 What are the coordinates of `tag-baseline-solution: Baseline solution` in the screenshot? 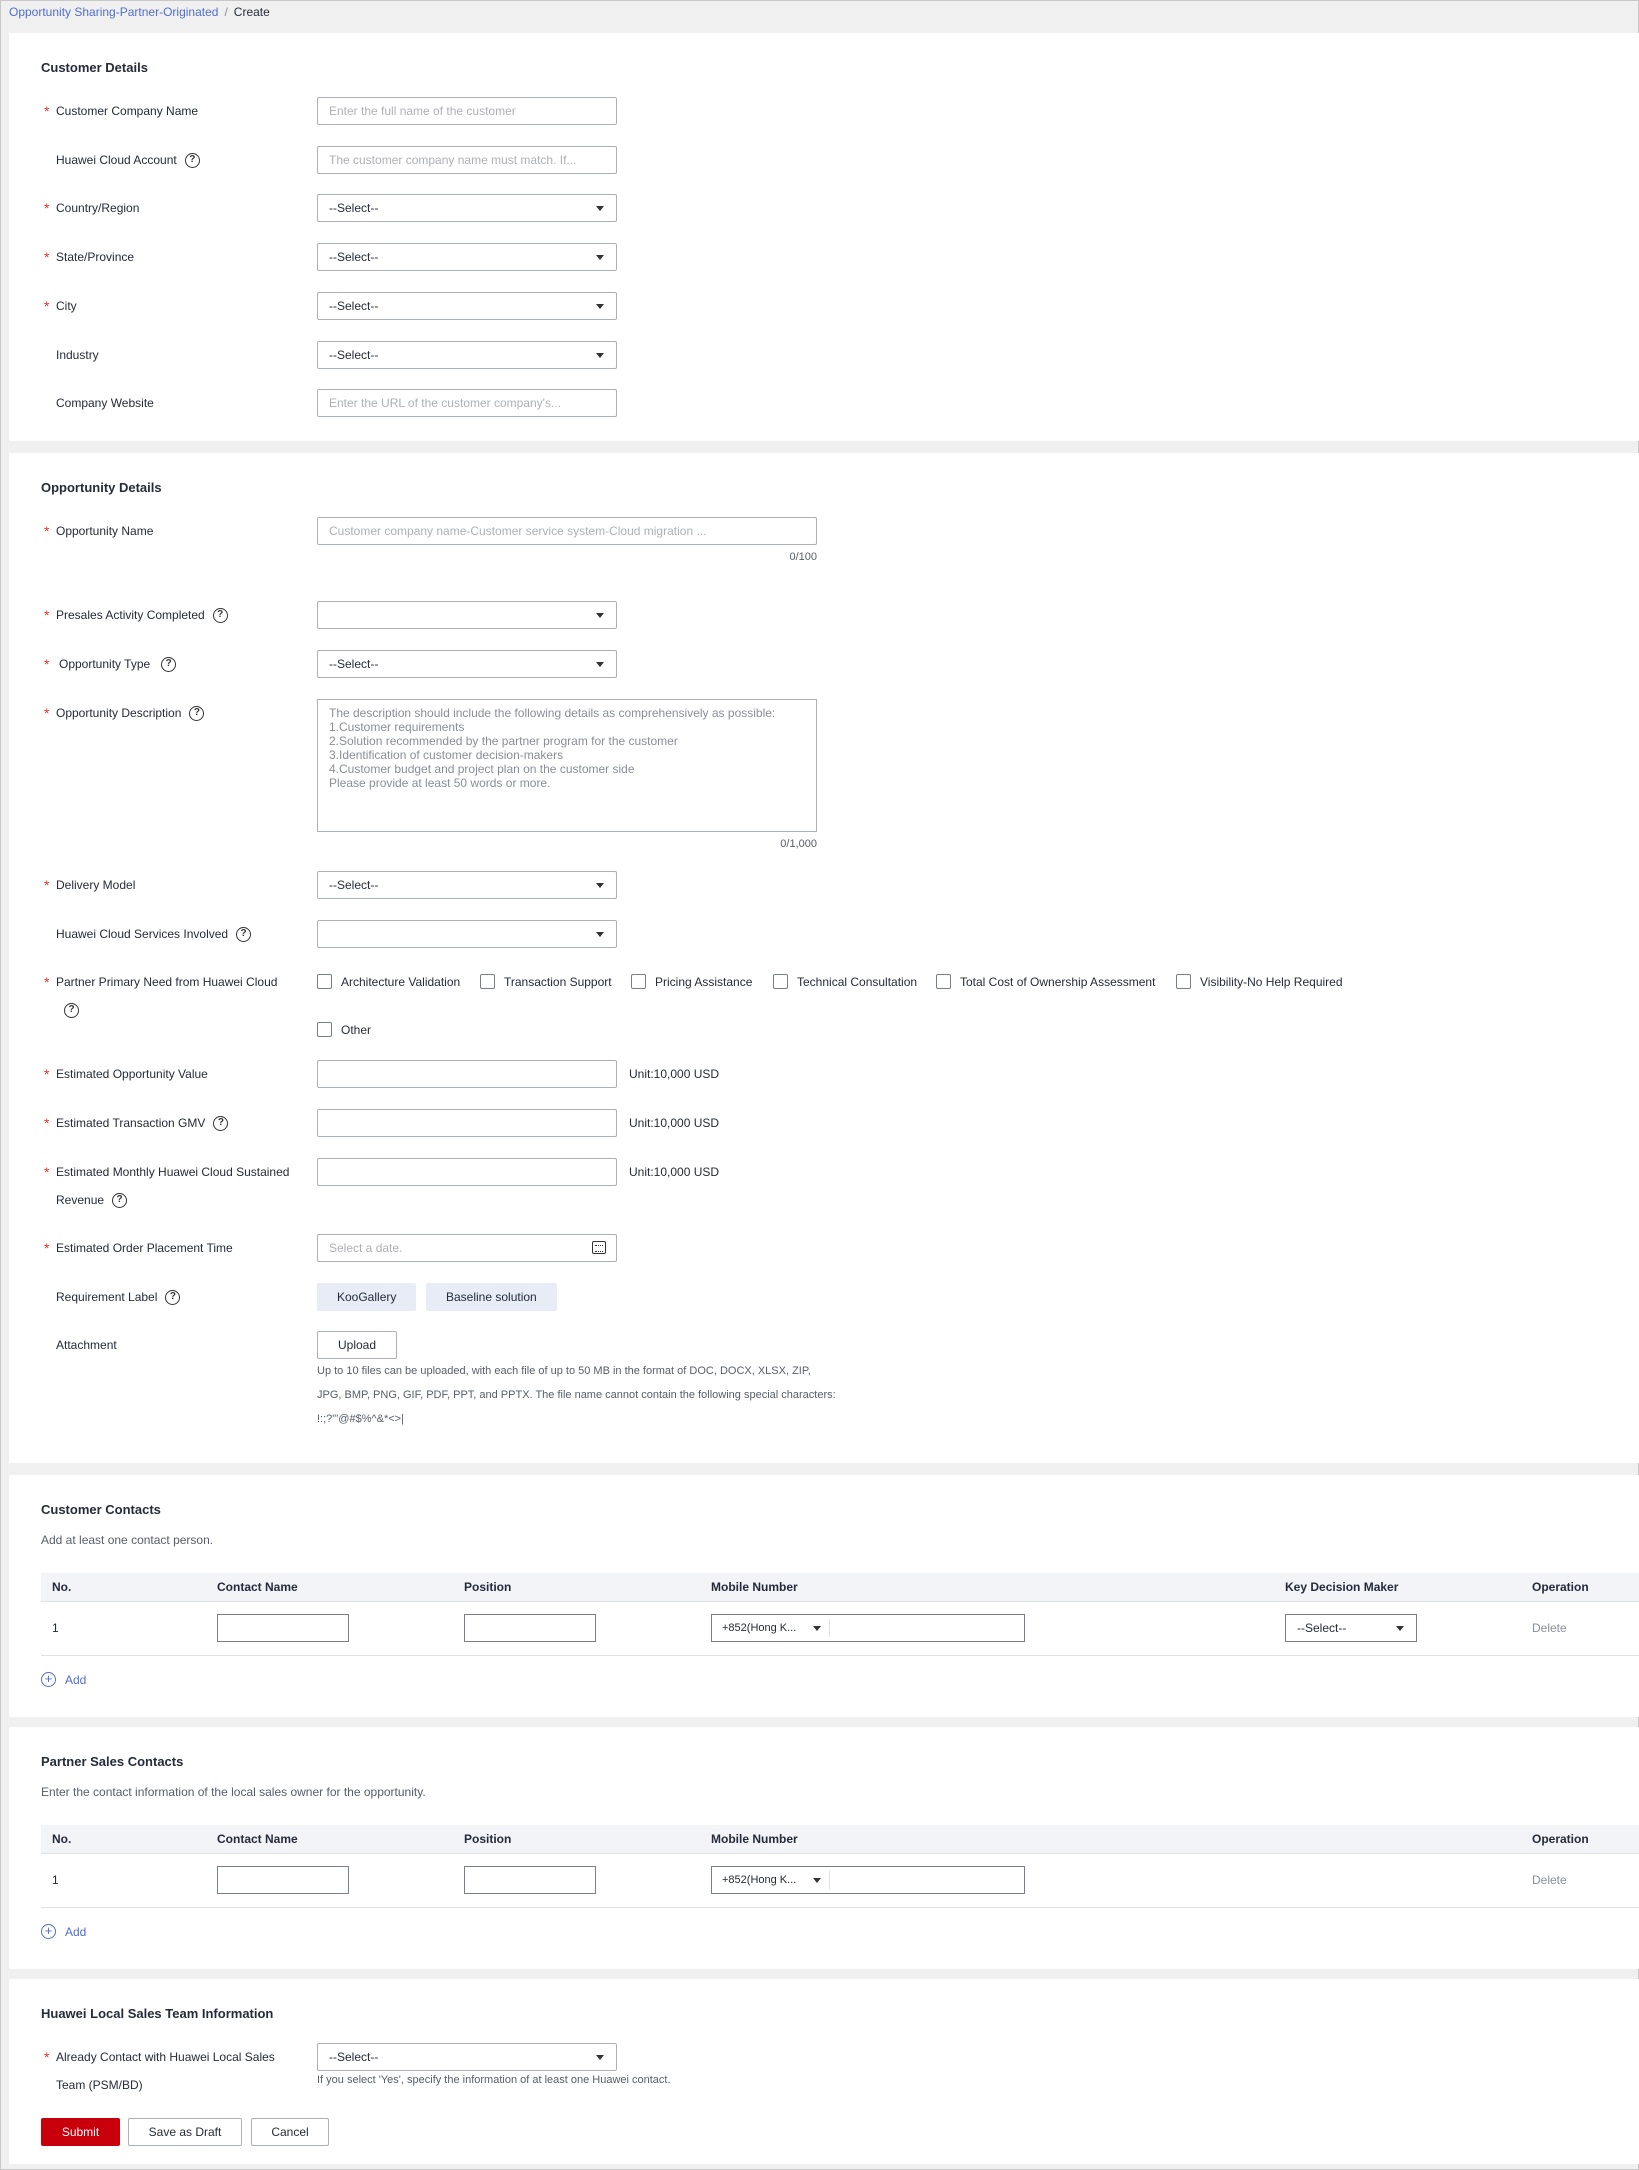 It's located at (491, 1297).